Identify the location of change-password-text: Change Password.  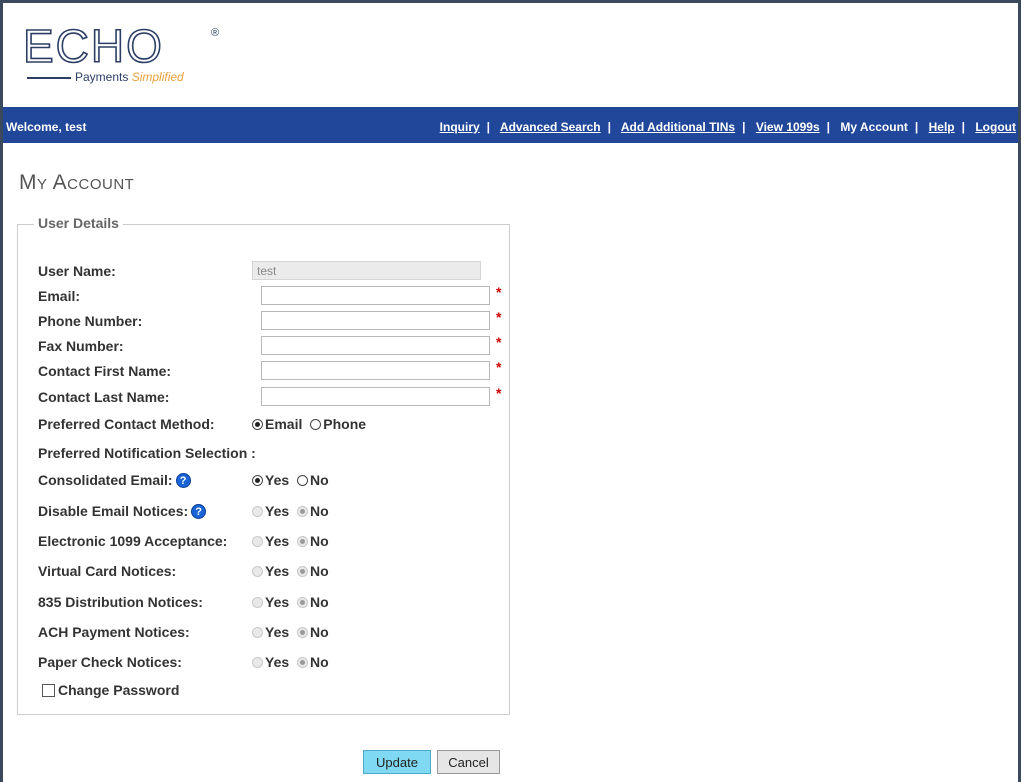
(119, 690).